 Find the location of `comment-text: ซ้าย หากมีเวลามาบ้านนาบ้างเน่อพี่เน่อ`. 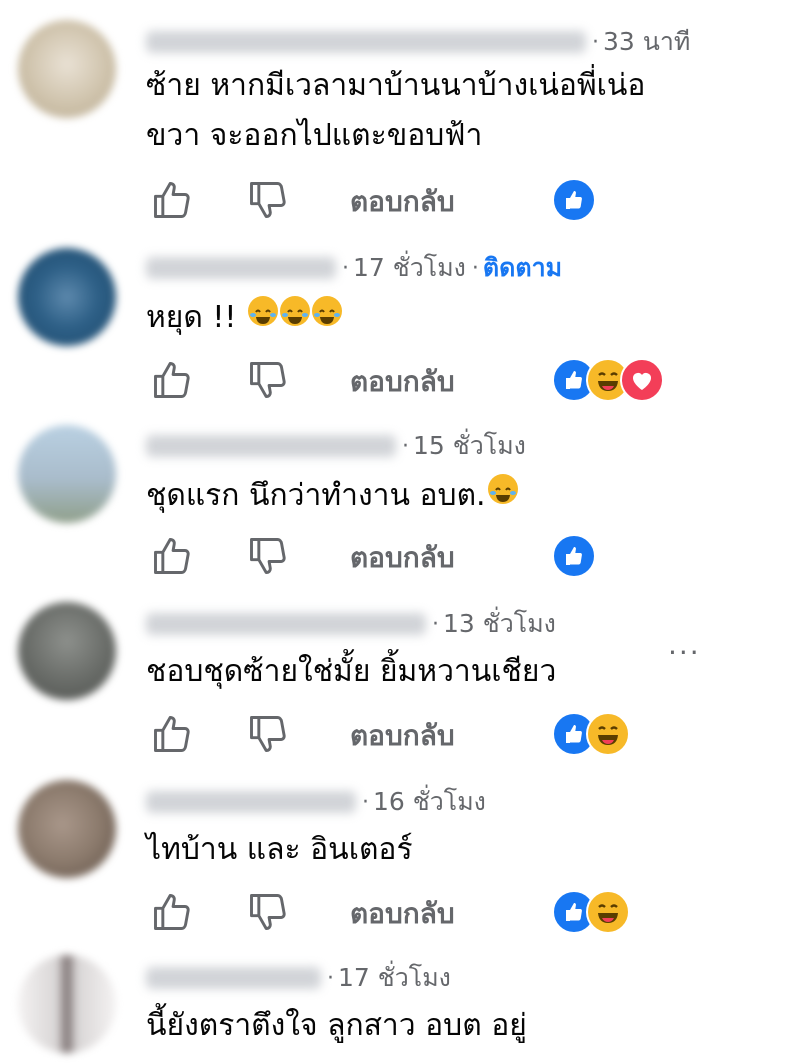

comment-text: ซ้าย หากมีเวลามาบ้านนาบ้างเน่อพี่เน่อ is located at coordinates (396, 85).